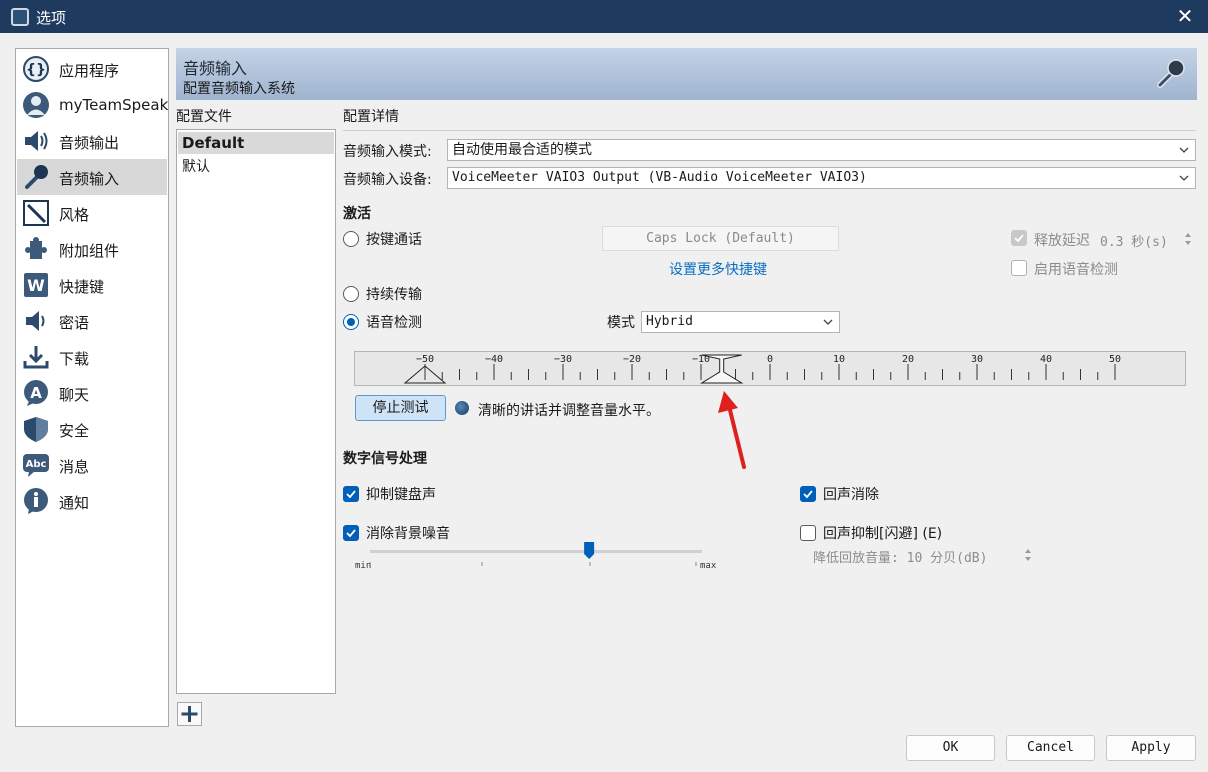  Describe the element at coordinates (569, 411) in the screenshot. I see `test-hint: 清晰的讲话并调整音量水平。` at that location.